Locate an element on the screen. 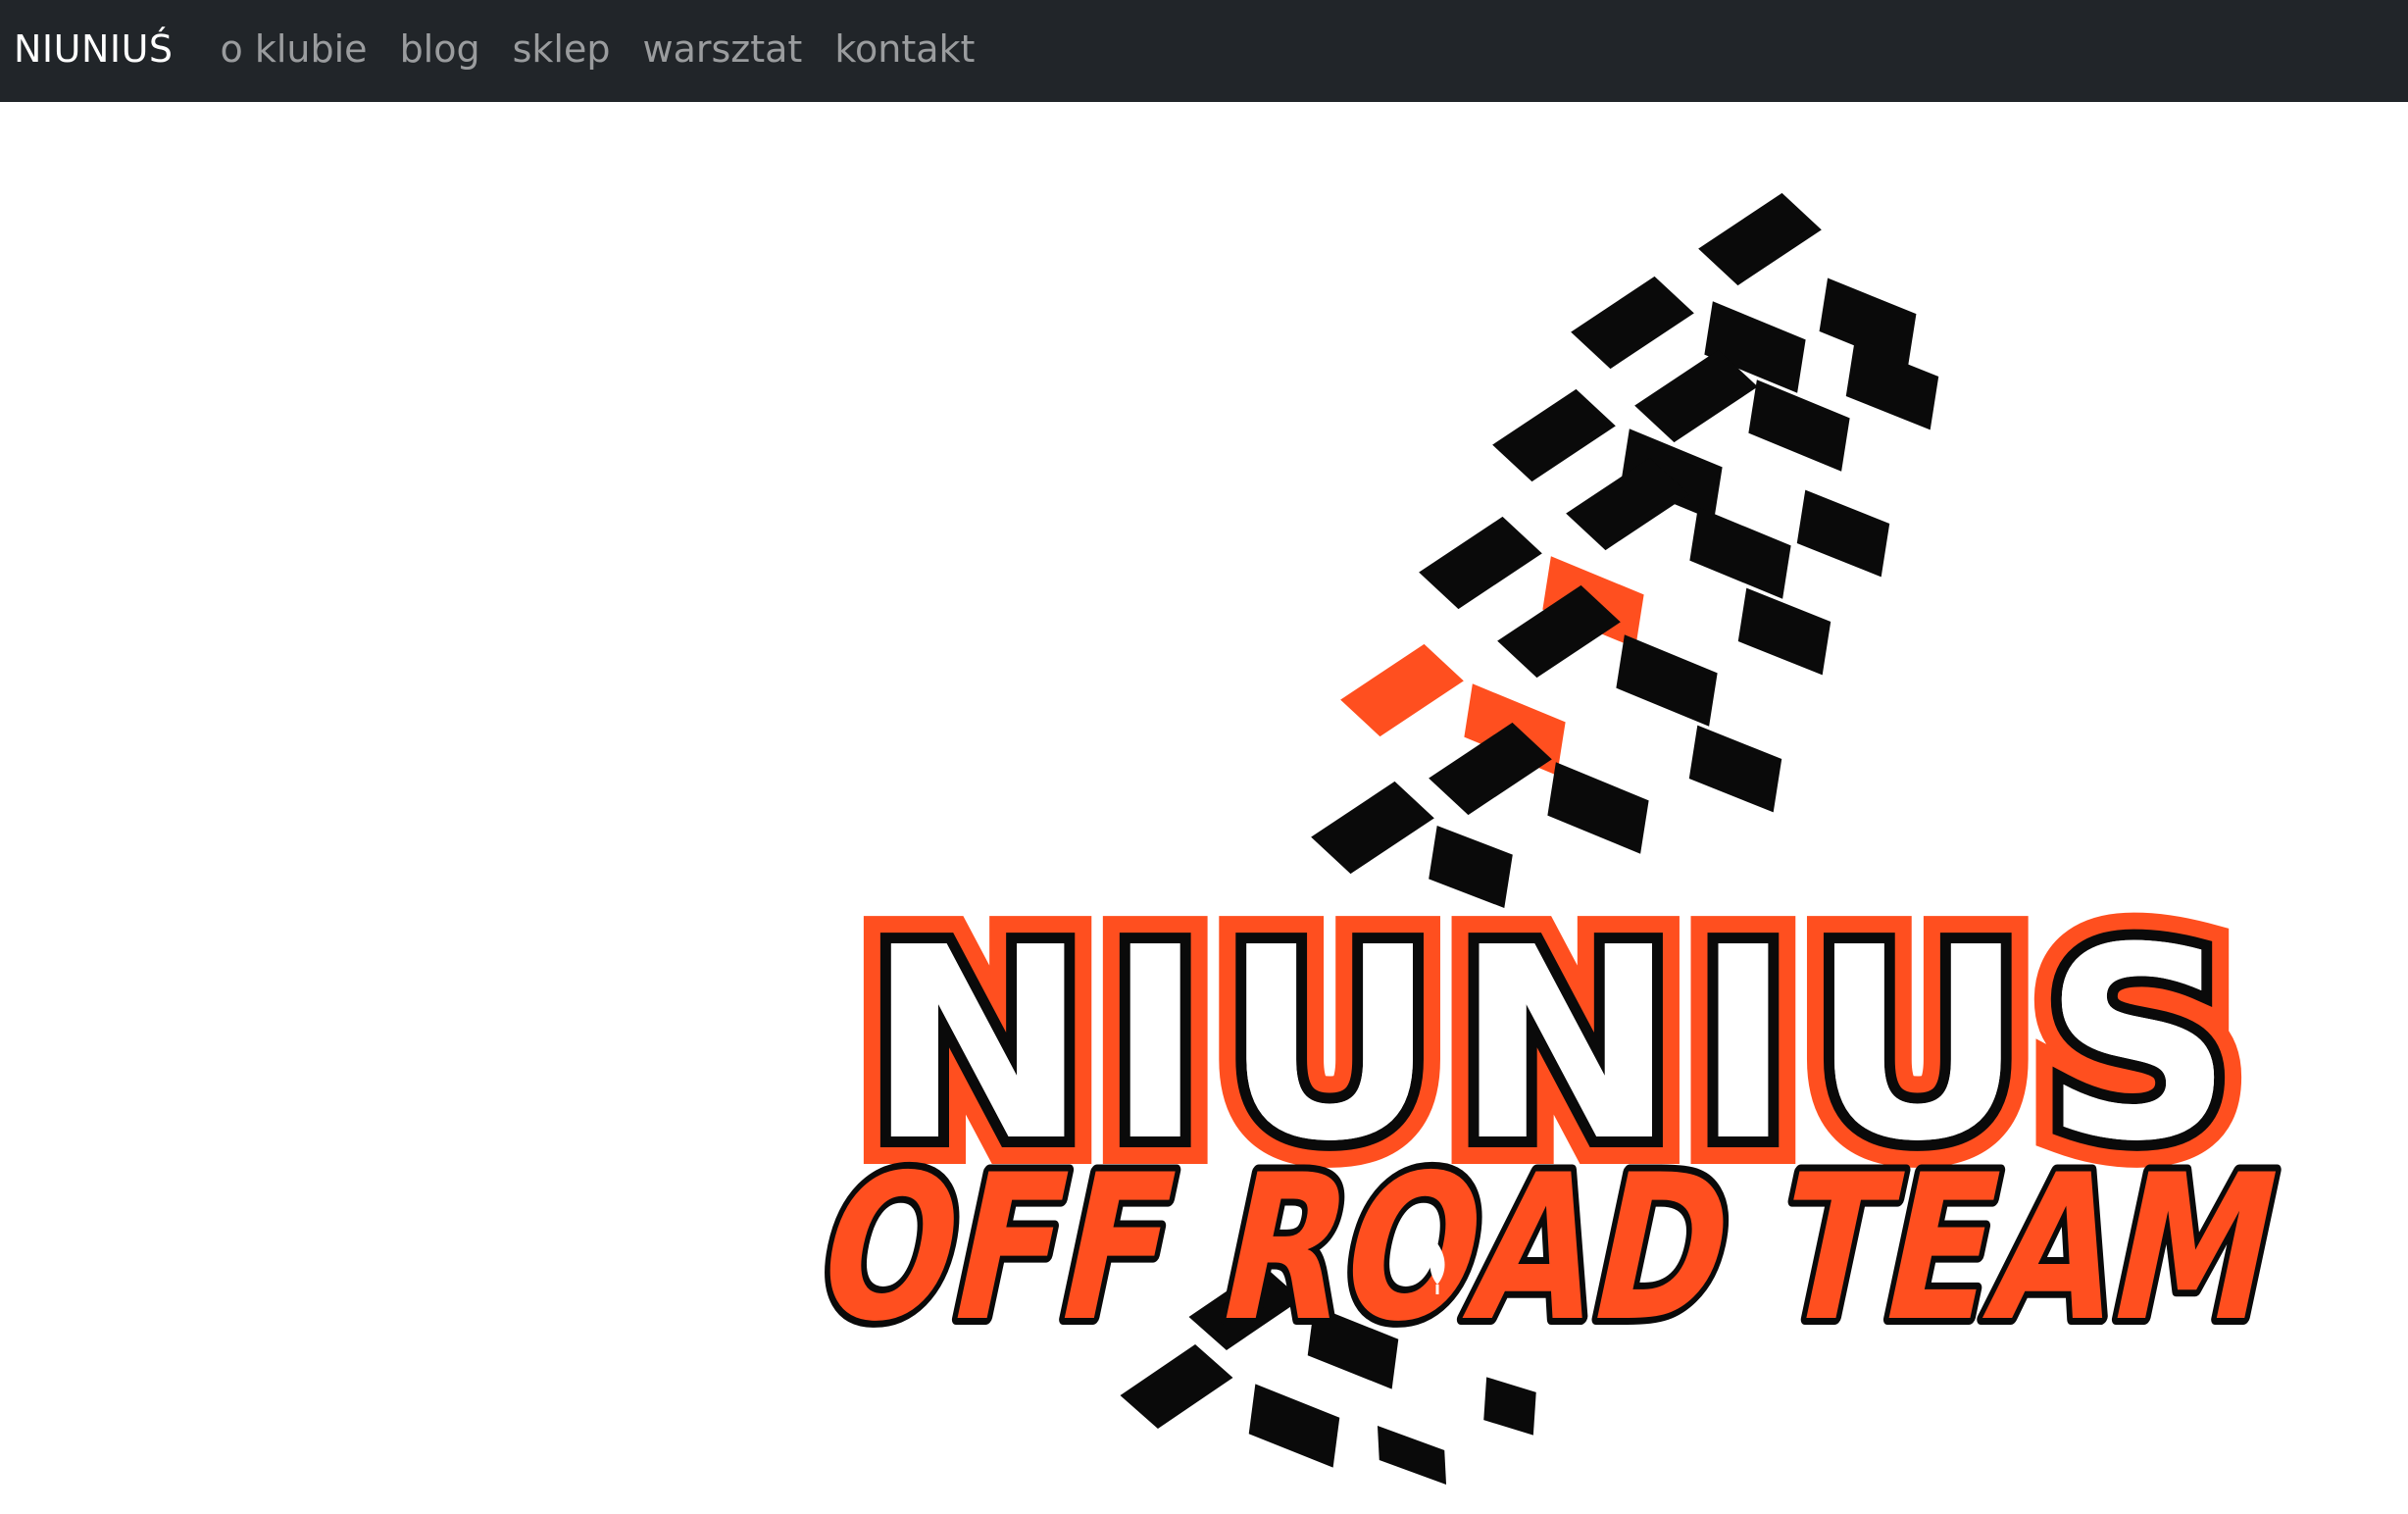  nav-link-kontakt: kontakt is located at coordinates (904, 49).